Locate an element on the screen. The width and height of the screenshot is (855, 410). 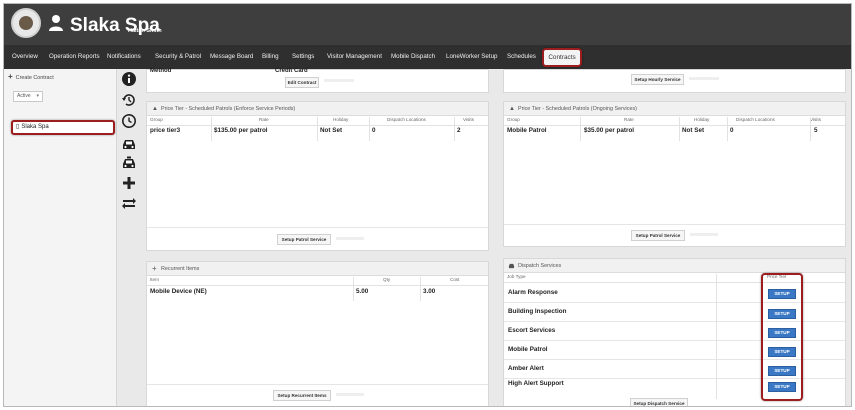
taxi-icon is located at coordinates (129, 163).